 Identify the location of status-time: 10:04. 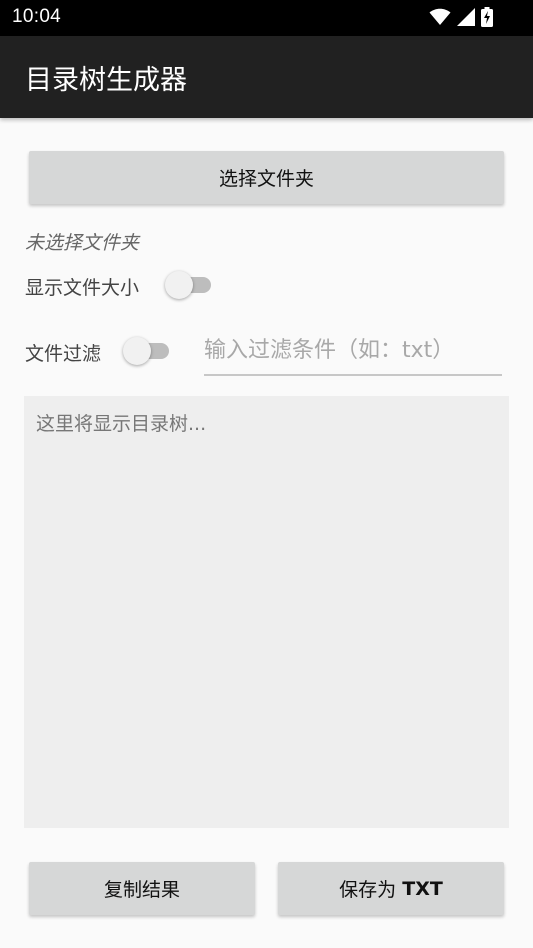
(37, 16).